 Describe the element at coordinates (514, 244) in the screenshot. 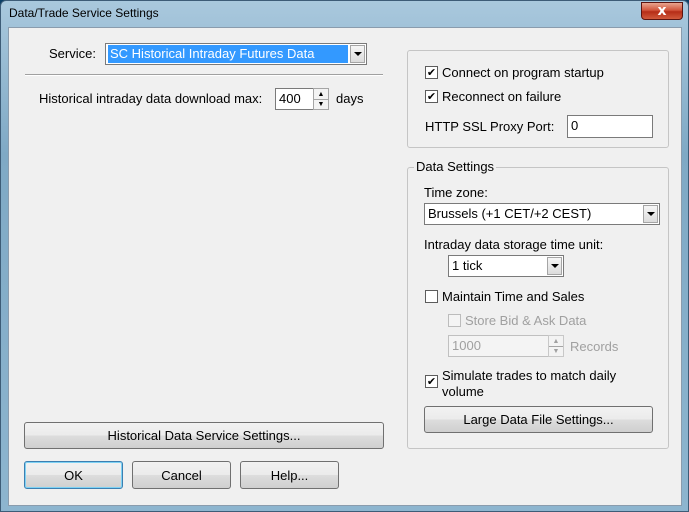

I see `storage-unit-label: Intraday data storage time unit:` at that location.